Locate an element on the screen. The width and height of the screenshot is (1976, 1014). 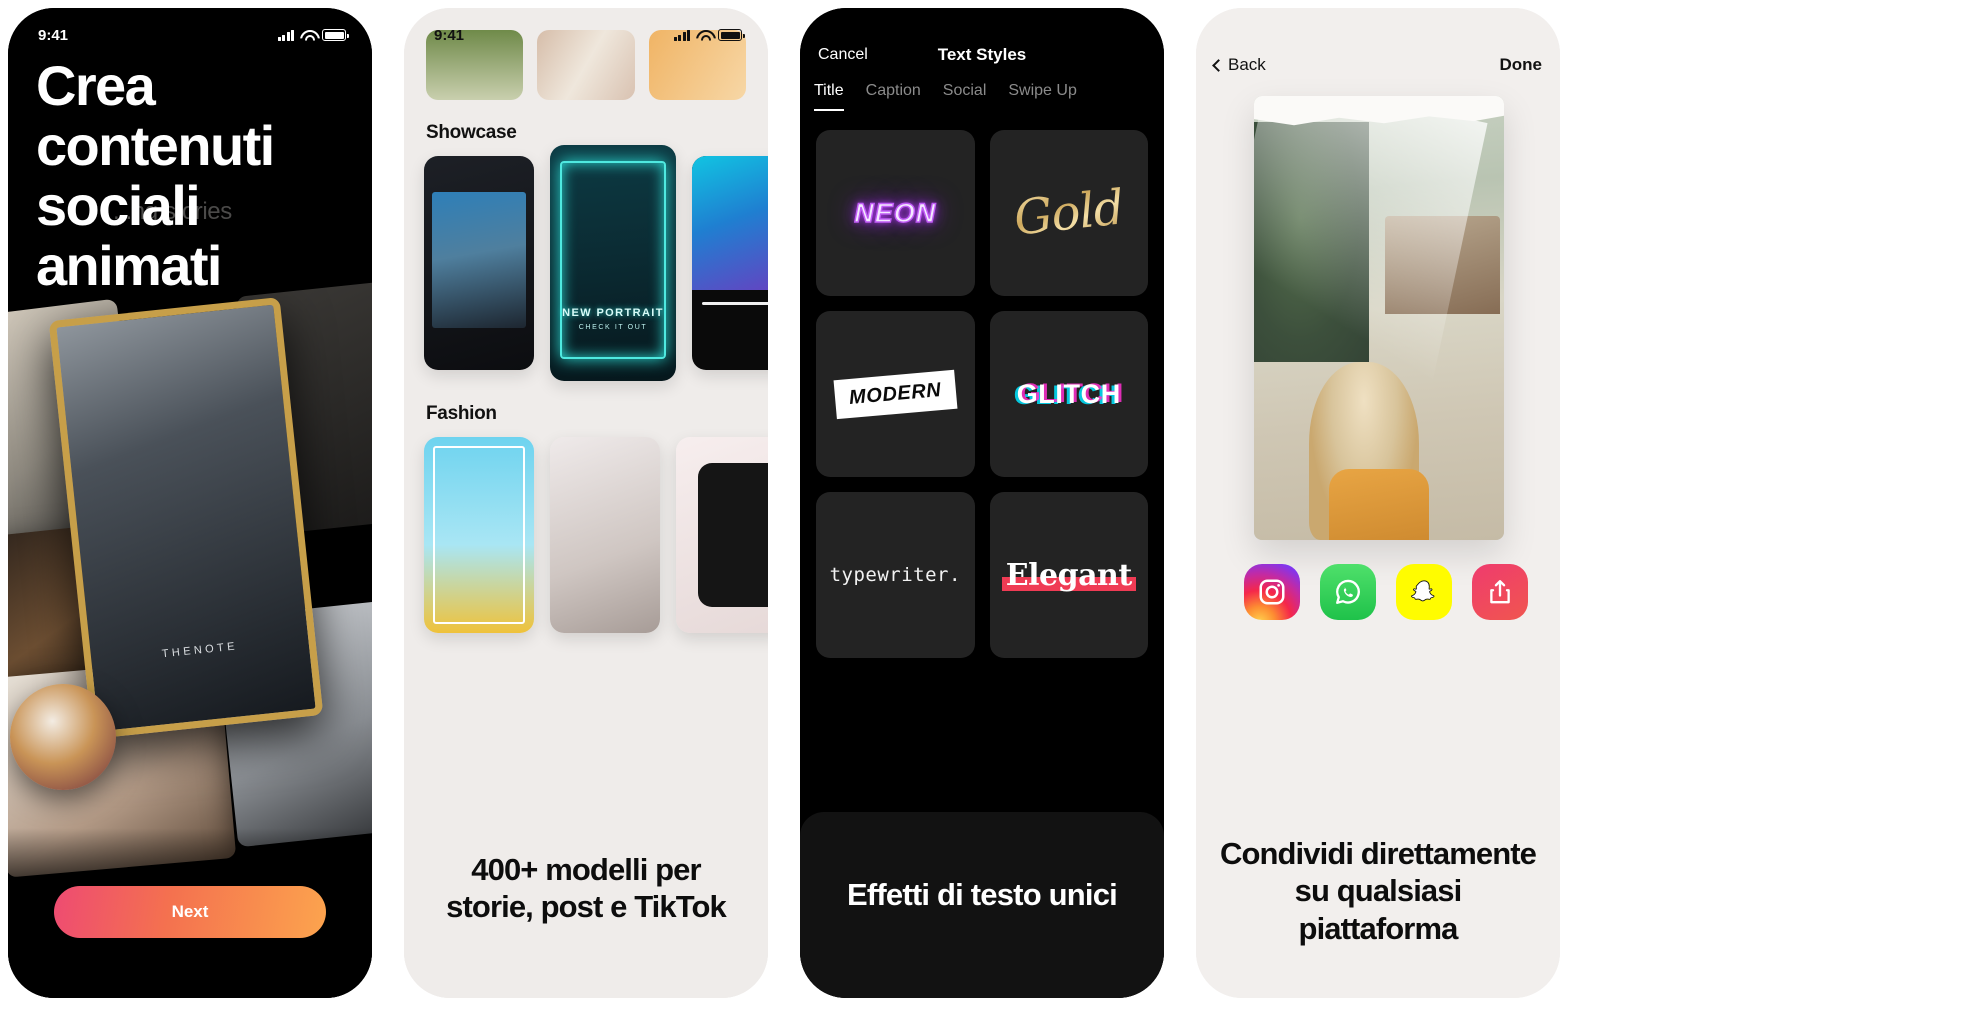
tab-social: Social is located at coordinates (965, 95).